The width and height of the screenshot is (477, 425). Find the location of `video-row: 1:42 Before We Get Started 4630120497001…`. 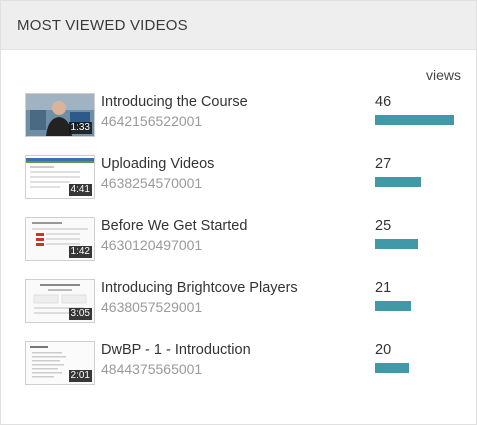

video-row: 1:42 Before We Get Started 4630120497001… is located at coordinates (238, 248).